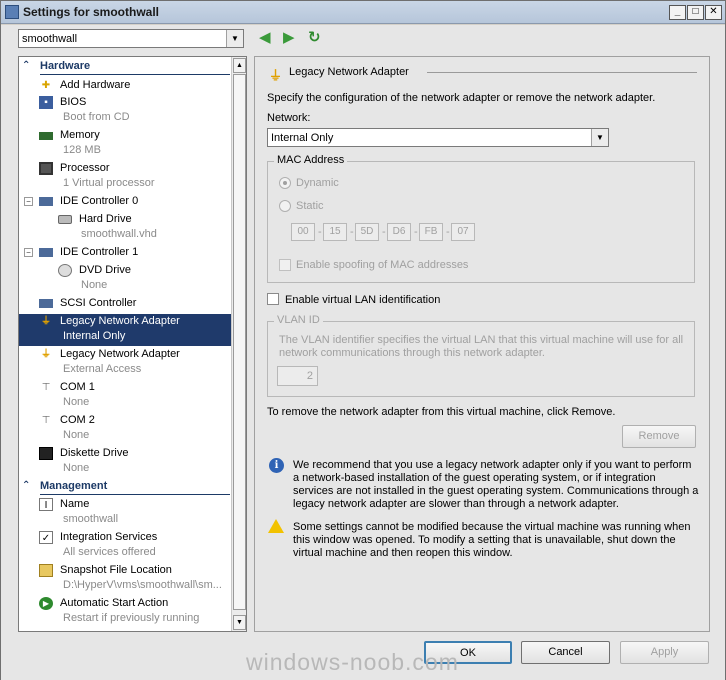 This screenshot has width=726, height=680. What do you see at coordinates (677, 12) in the screenshot?
I see `minimize-button: _` at bounding box center [677, 12].